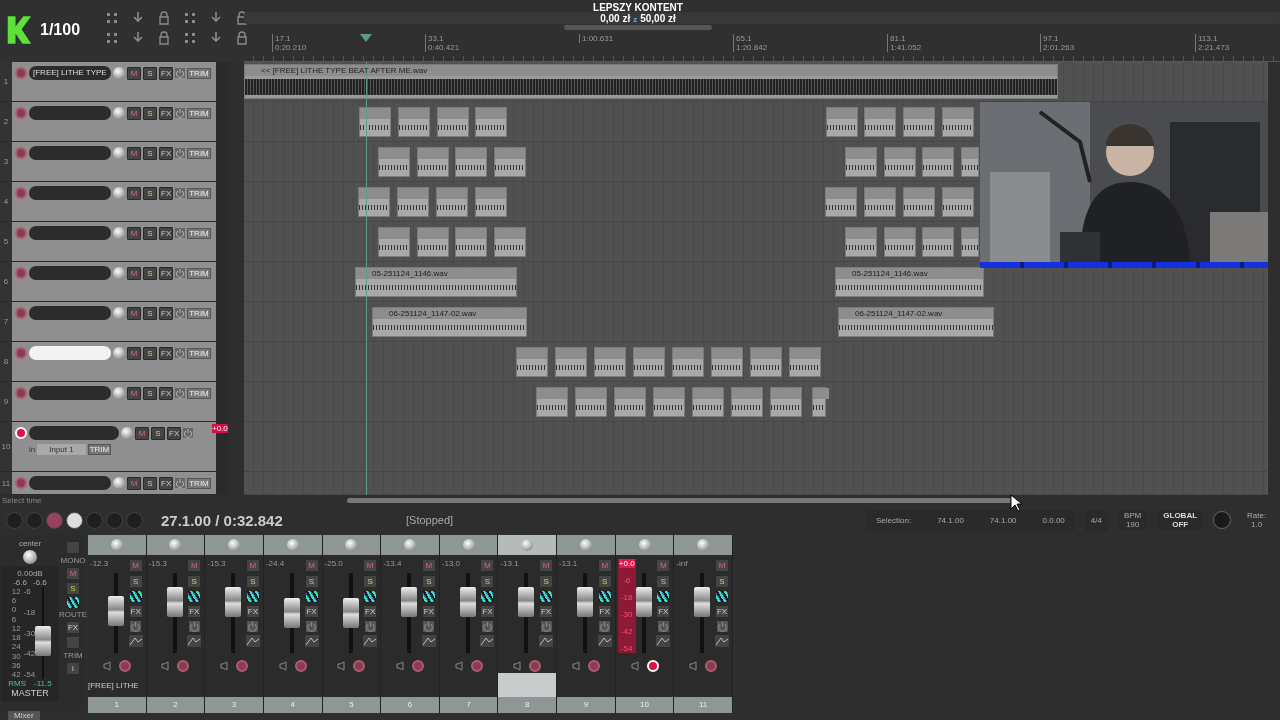 The image size is (1280, 720). What do you see at coordinates (366, 38) in the screenshot?
I see `playhead-icon` at bounding box center [366, 38].